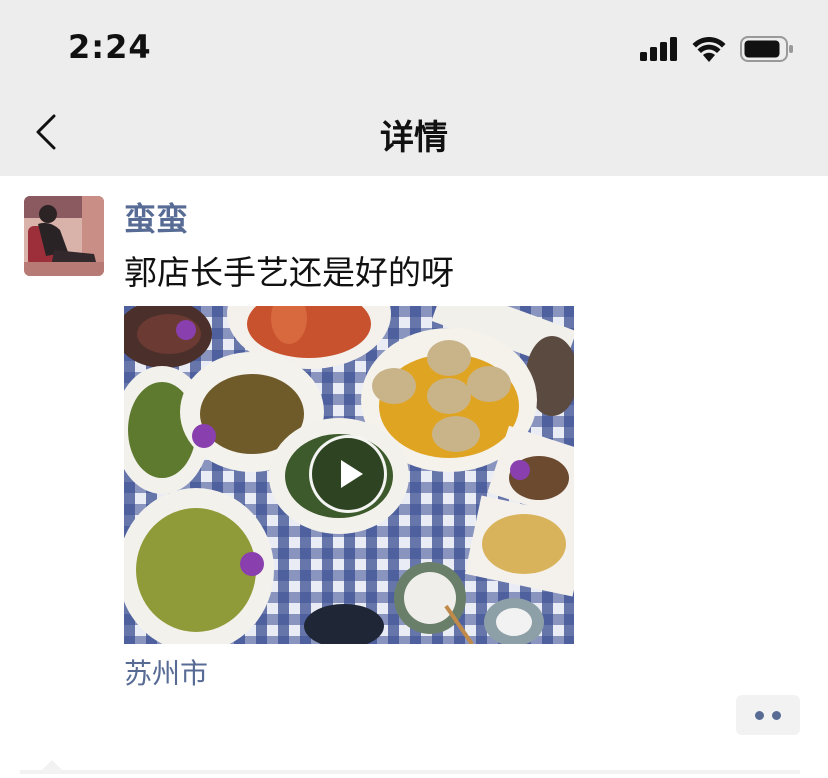 The width and height of the screenshot is (828, 778). I want to click on wifi-icon, so click(709, 51).